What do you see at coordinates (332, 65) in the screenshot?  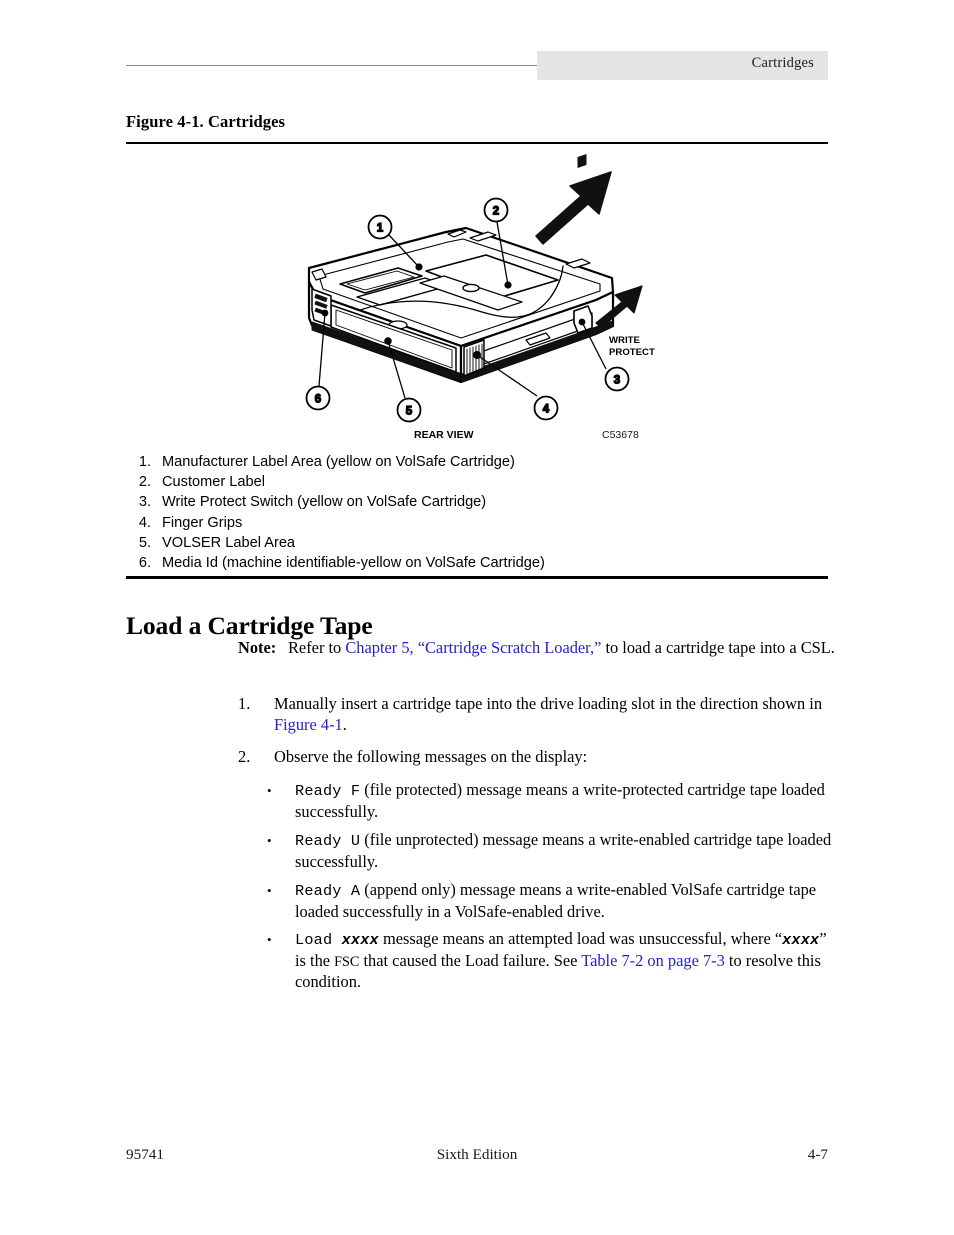 I see `header-divider-rule` at bounding box center [332, 65].